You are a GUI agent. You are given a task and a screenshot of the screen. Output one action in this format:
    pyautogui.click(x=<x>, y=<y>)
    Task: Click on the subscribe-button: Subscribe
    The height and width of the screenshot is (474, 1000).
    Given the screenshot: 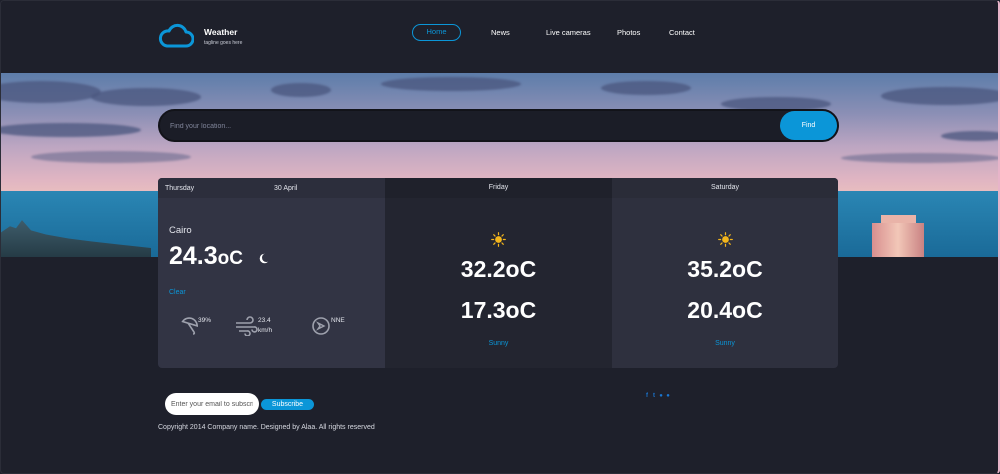 What is the action you would take?
    pyautogui.click(x=287, y=404)
    